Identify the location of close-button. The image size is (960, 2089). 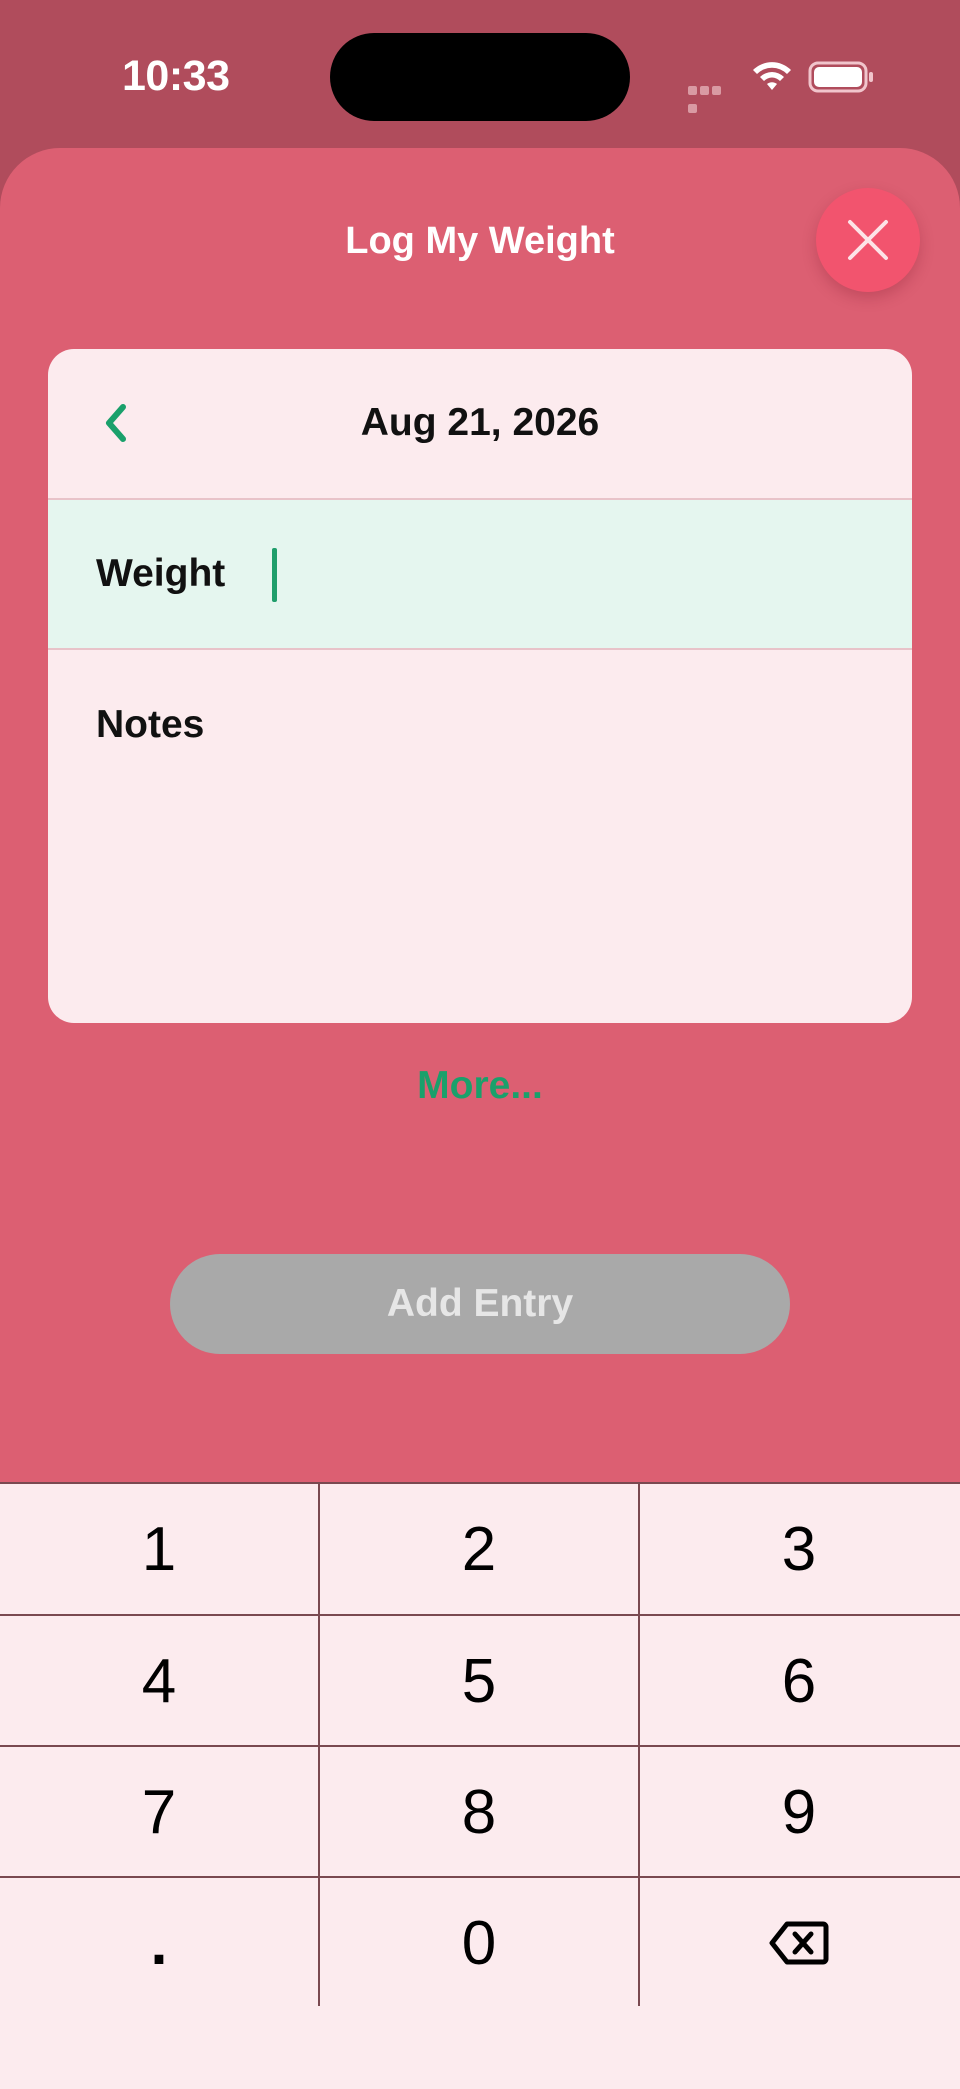
(868, 240).